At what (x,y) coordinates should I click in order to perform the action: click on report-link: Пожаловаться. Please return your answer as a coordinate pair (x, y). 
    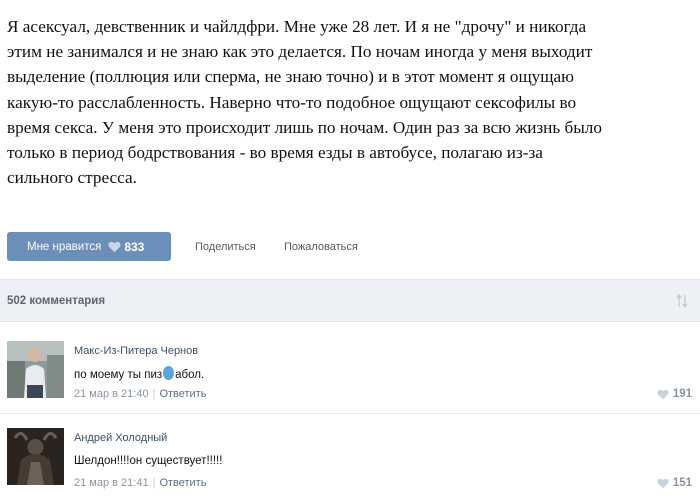
    Looking at the image, I should click on (321, 247).